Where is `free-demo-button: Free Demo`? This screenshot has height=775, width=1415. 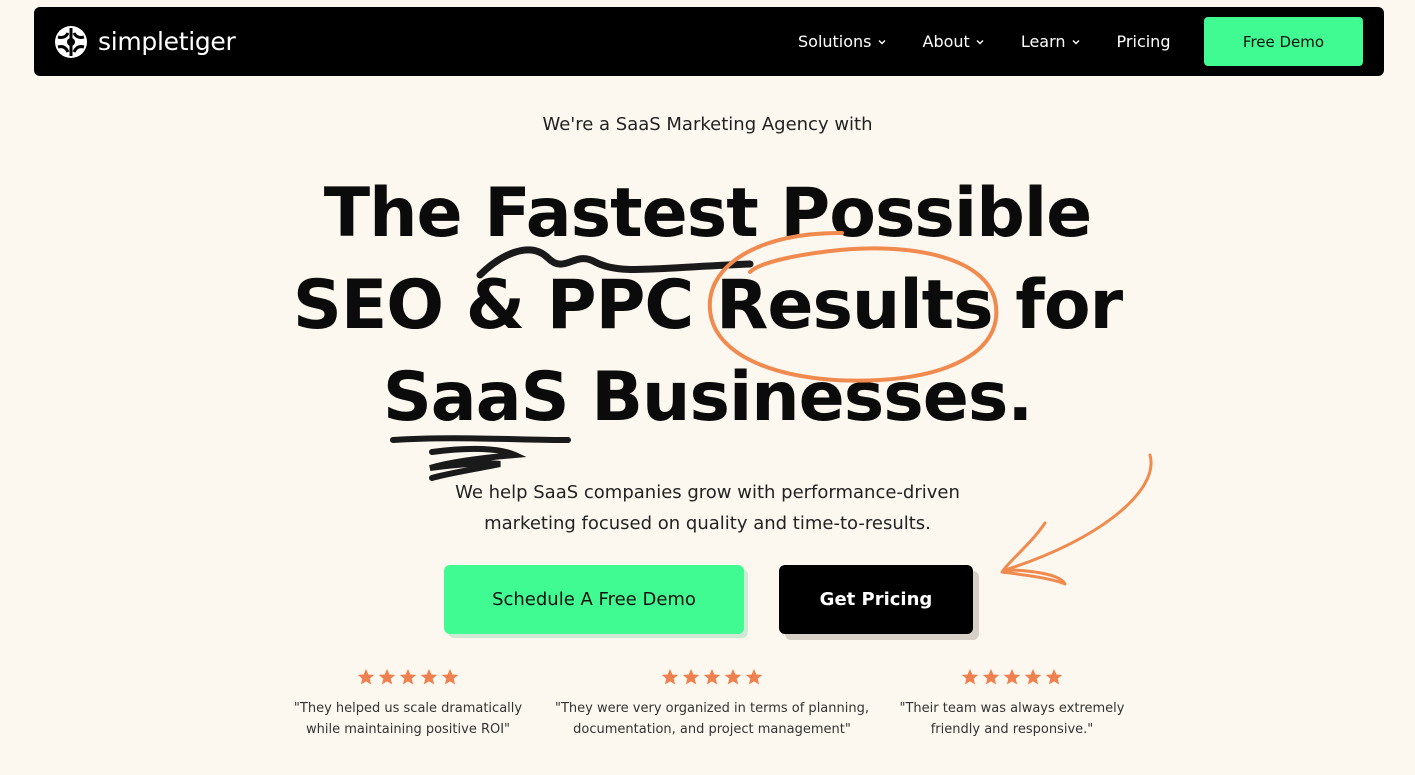 free-demo-button: Free Demo is located at coordinates (1283, 41).